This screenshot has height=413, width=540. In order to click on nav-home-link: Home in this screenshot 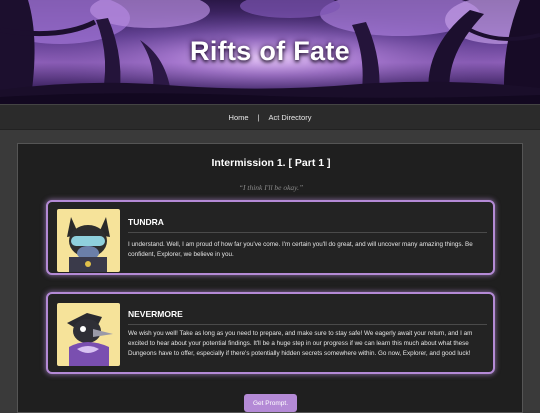, I will do `click(239, 117)`.